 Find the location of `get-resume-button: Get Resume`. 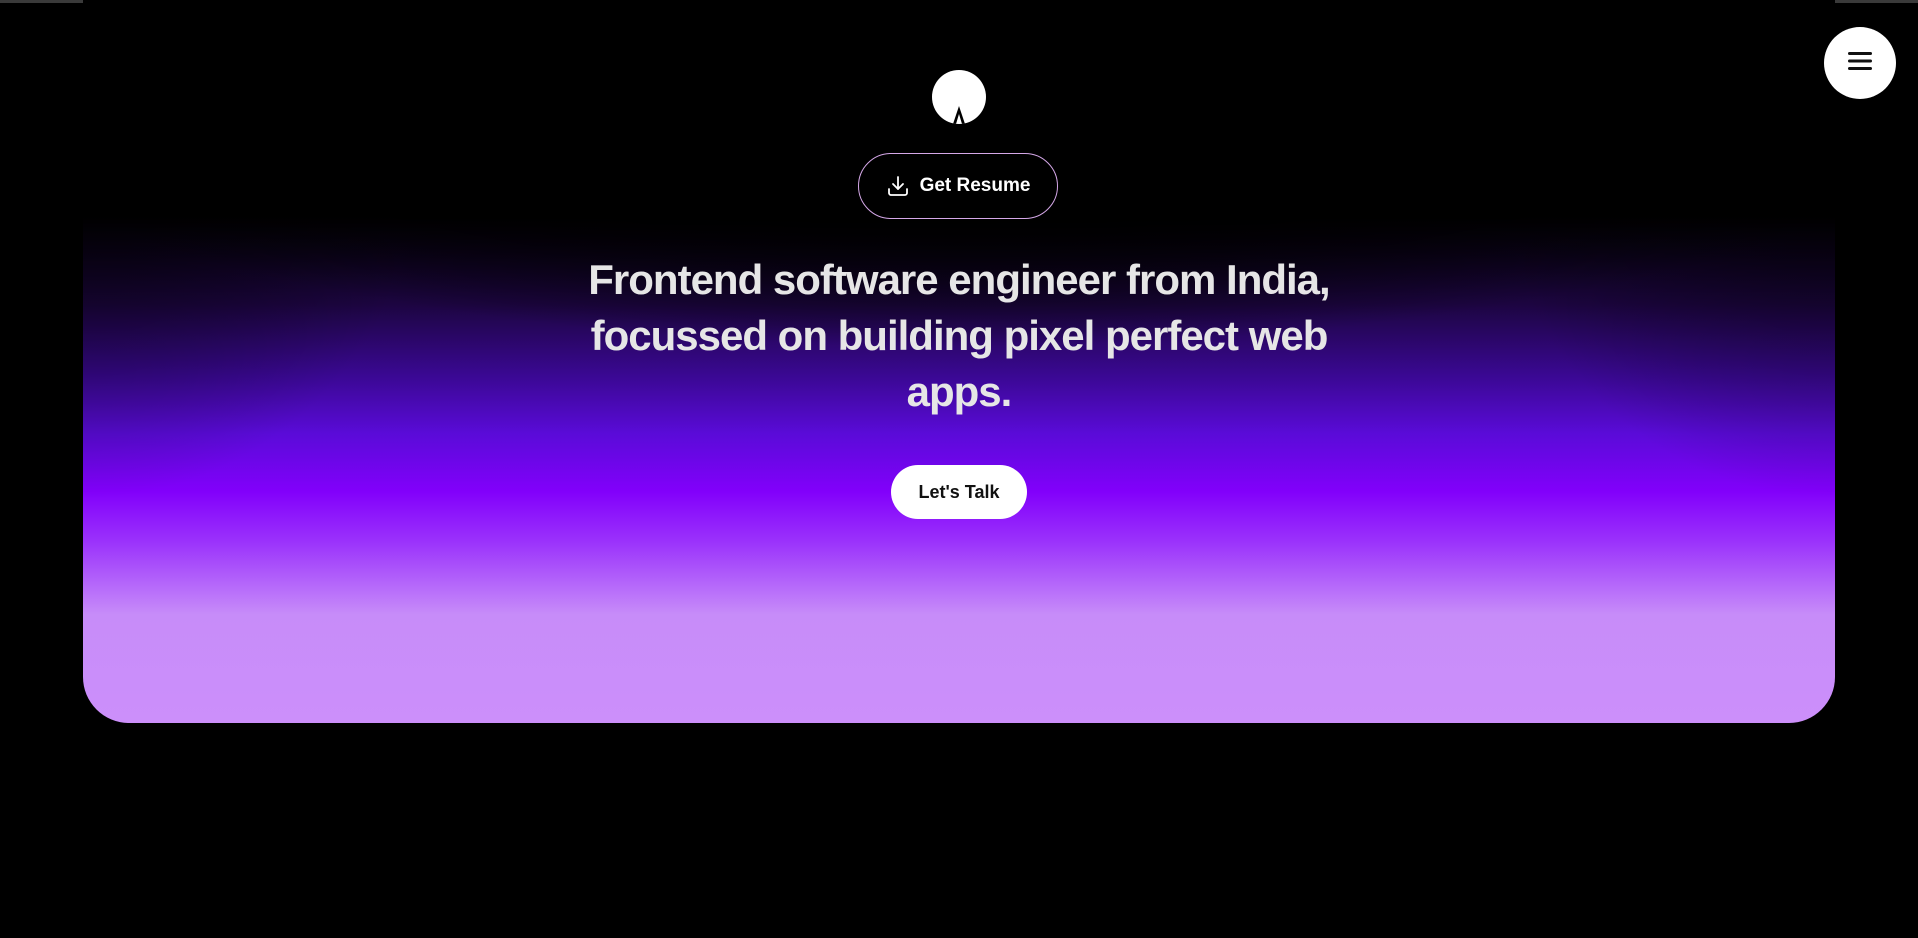

get-resume-button: Get Resume is located at coordinates (958, 186).